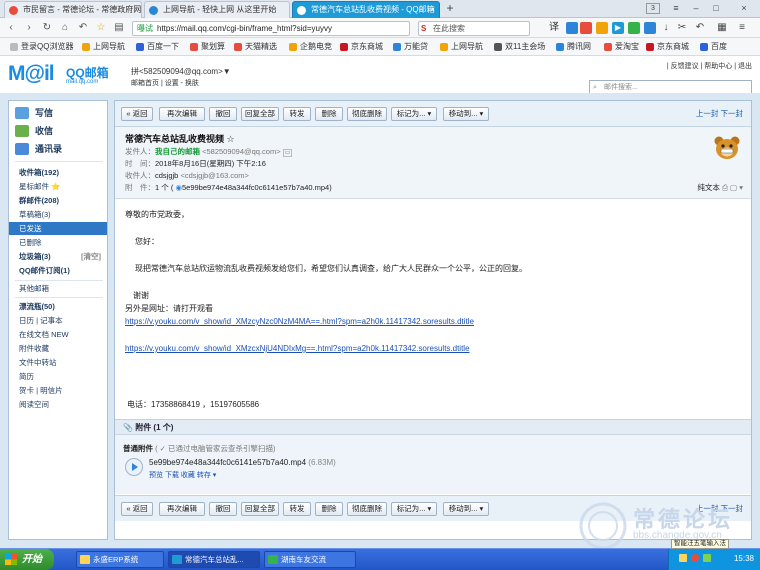 The width and height of the screenshot is (760, 570). What do you see at coordinates (59, 149) in the screenshot?
I see `contacts-button: 通讯录` at bounding box center [59, 149].